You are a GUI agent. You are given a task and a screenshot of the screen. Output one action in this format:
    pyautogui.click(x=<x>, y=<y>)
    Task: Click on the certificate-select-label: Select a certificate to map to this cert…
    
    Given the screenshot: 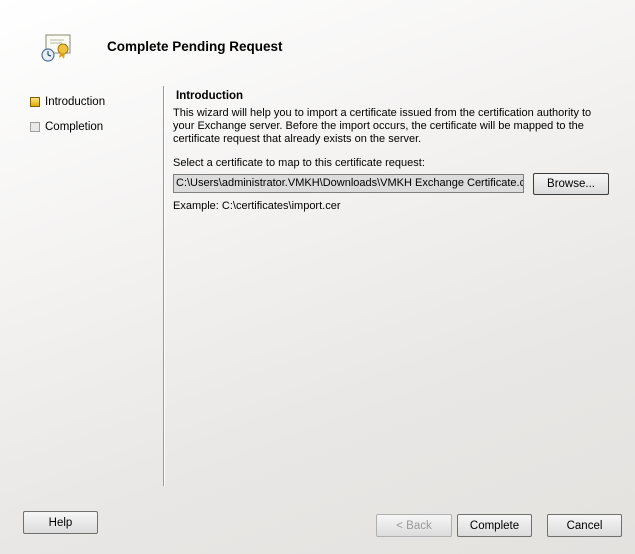 What is the action you would take?
    pyautogui.click(x=299, y=163)
    